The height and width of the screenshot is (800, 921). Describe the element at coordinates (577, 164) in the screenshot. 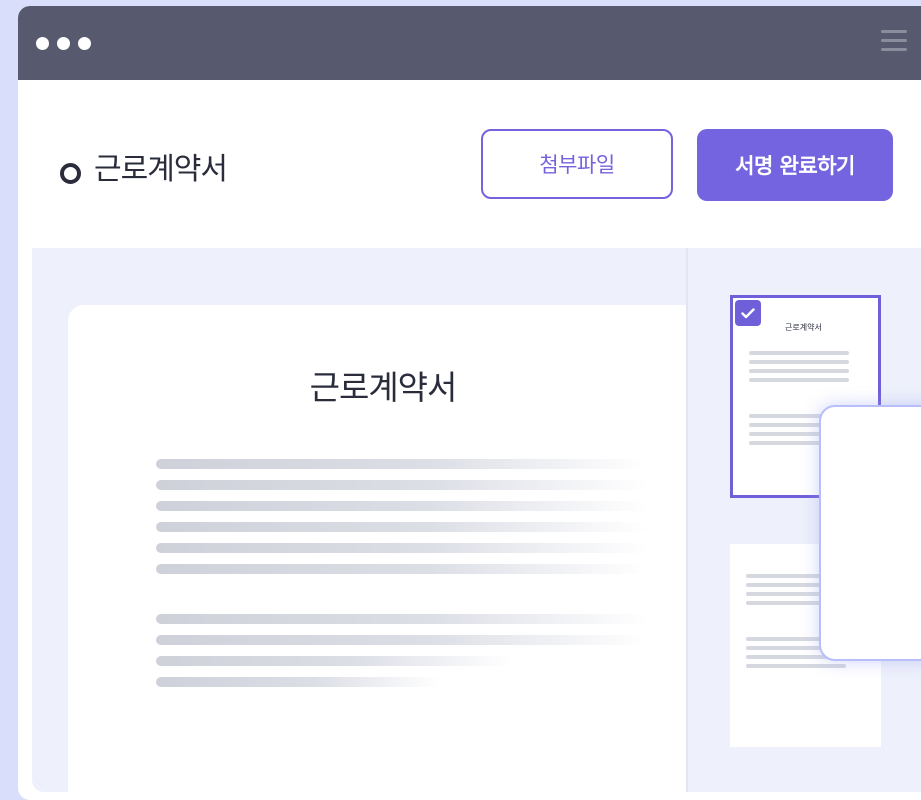

I see `attachments-button: 첨부파일` at that location.